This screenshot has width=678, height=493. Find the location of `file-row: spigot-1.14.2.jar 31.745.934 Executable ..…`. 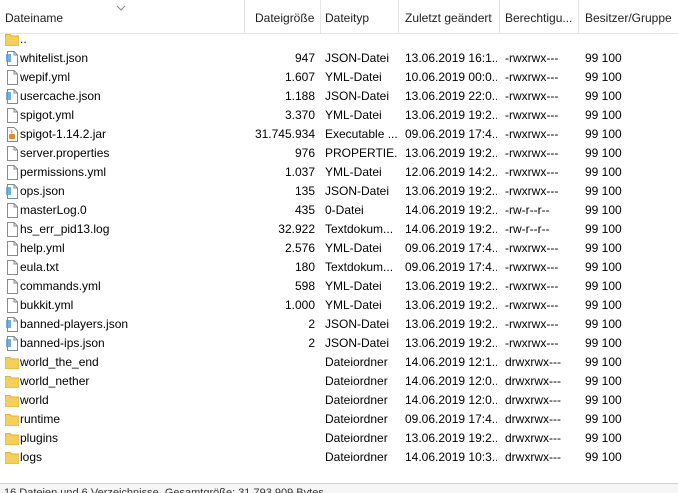

file-row: spigot-1.14.2.jar 31.745.934 Executable ..… is located at coordinates (339, 134).